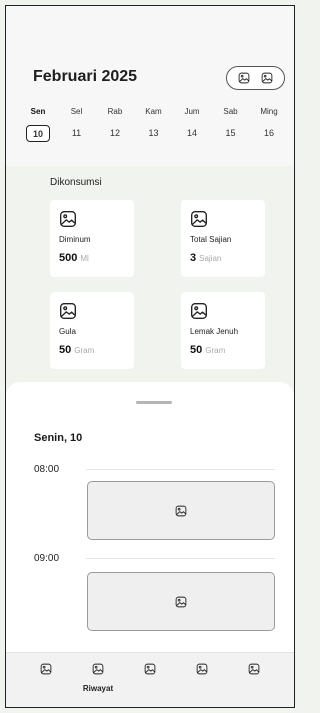 The height and width of the screenshot is (713, 320). Describe the element at coordinates (223, 257) in the screenshot. I see `stat-value: 3 Sajian` at that location.